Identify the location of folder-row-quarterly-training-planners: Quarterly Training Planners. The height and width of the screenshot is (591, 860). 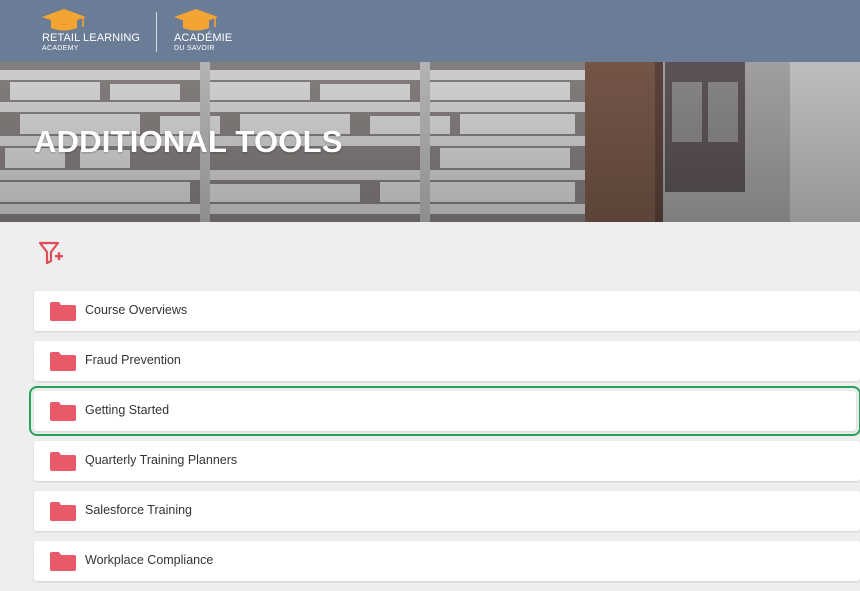
(447, 461).